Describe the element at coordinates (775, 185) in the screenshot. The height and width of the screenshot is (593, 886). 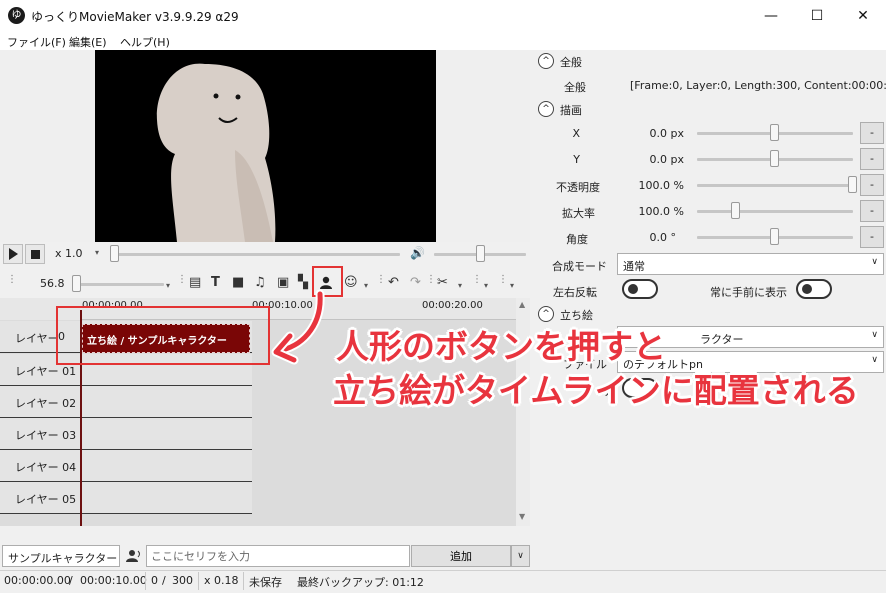
I see `prop-opacity-slider` at that location.